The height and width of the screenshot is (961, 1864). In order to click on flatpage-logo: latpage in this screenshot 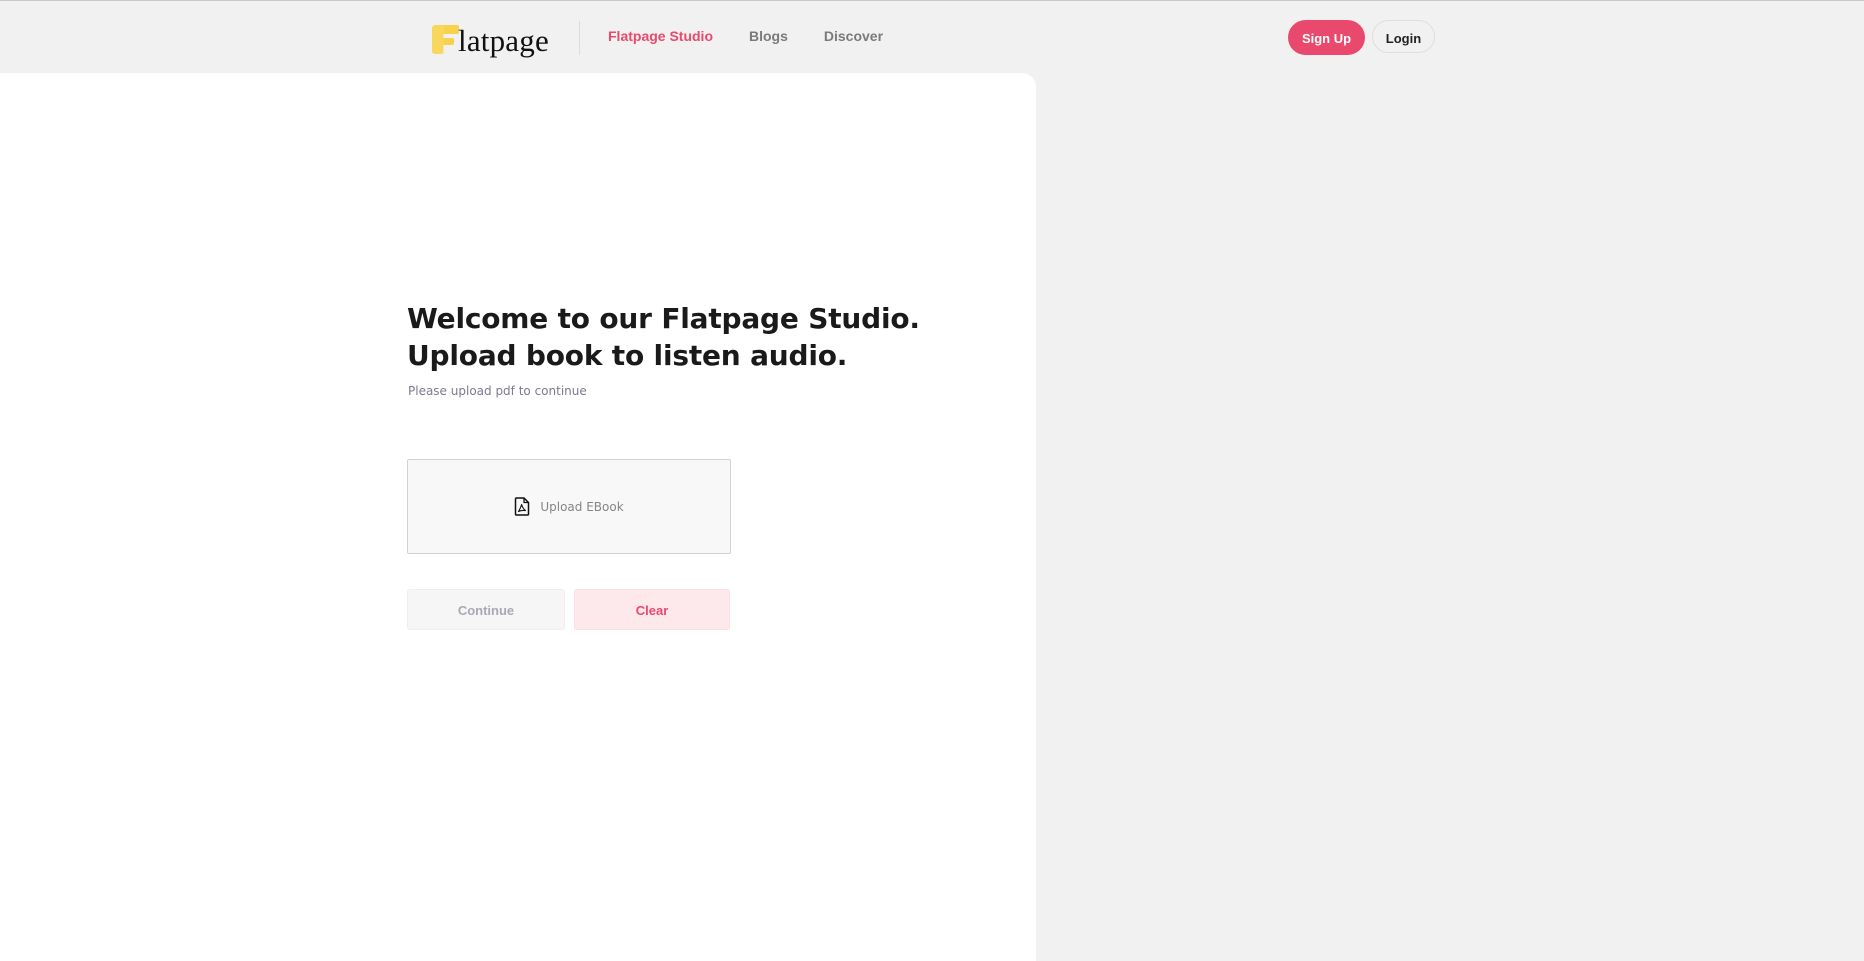, I will do `click(489, 39)`.